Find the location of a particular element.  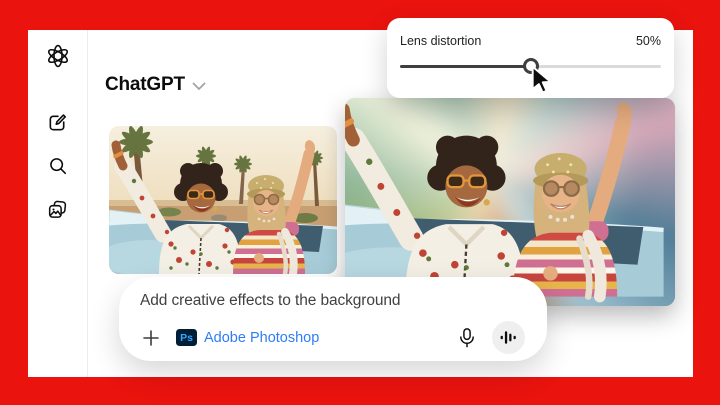

openai-logo is located at coordinates (58, 56).